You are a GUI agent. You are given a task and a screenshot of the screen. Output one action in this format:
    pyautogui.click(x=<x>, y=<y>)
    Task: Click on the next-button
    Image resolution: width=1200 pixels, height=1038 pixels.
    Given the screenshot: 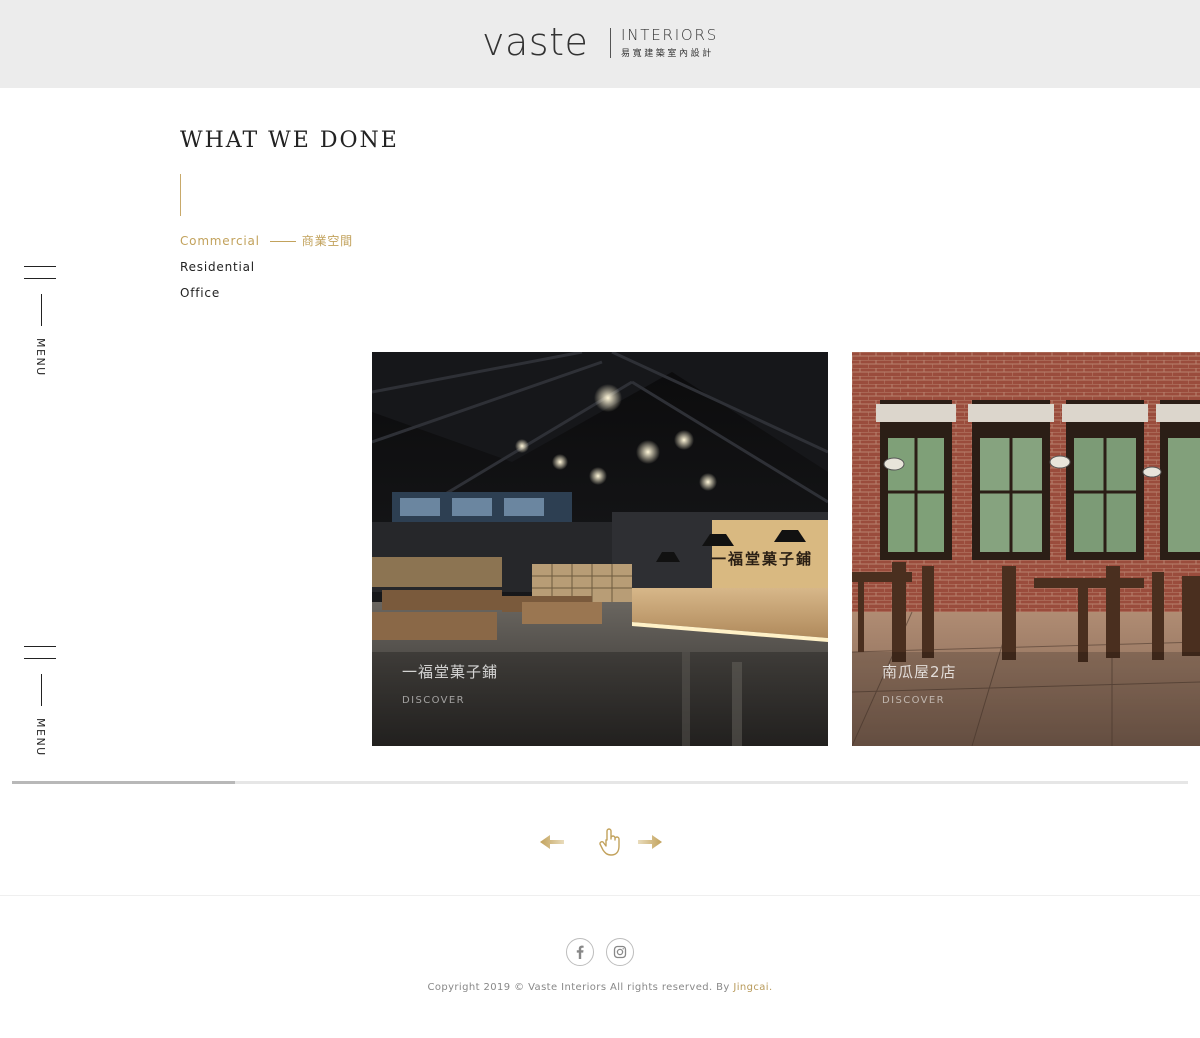 What is the action you would take?
    pyautogui.click(x=651, y=842)
    